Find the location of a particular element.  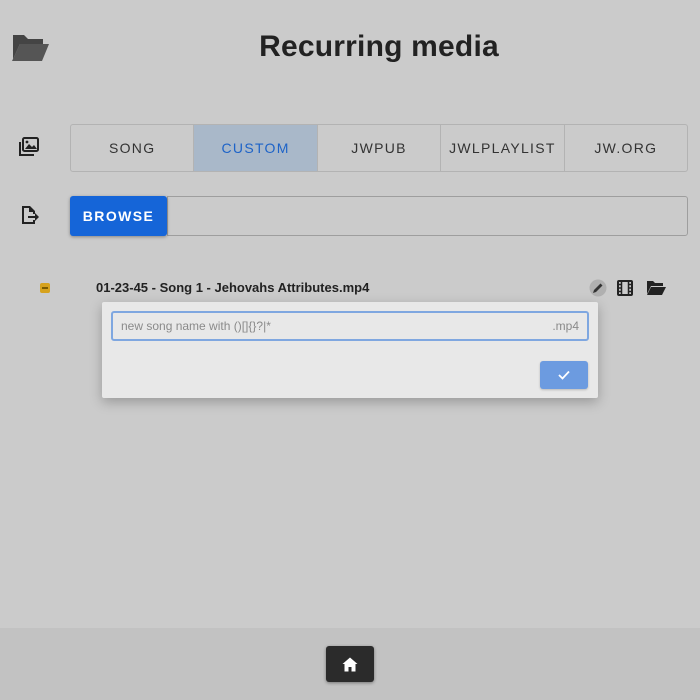

status-indicator is located at coordinates (45, 288).